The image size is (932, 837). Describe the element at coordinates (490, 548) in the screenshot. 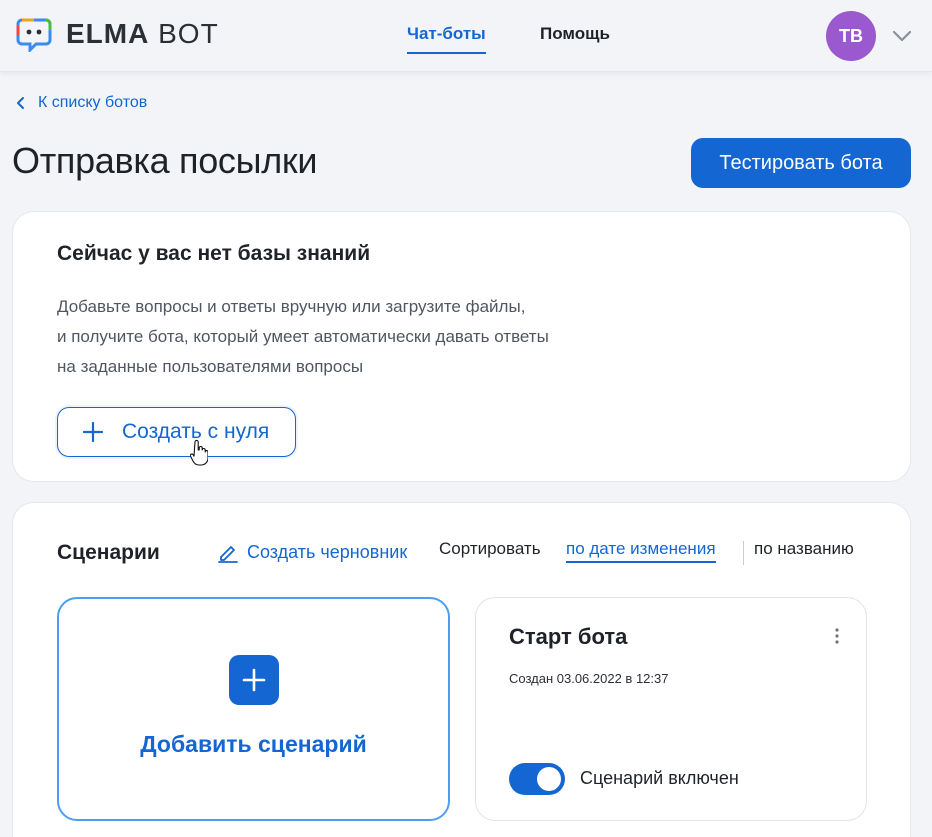

I see `sort-label: Сортировать` at that location.